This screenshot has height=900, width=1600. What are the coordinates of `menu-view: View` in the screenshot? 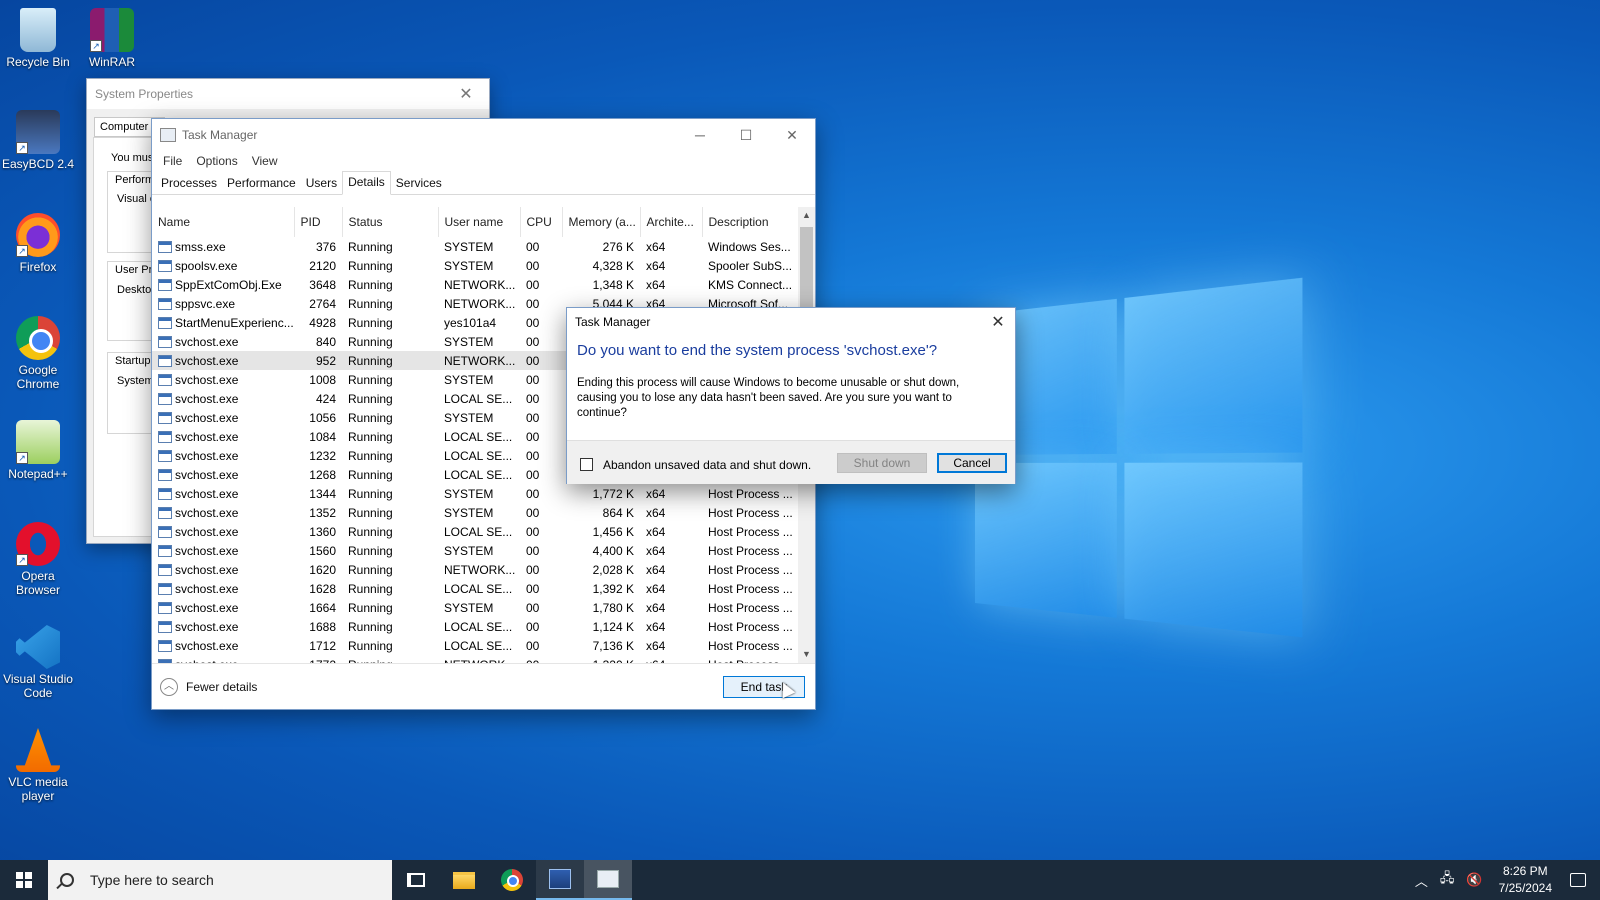 It's located at (265, 161).